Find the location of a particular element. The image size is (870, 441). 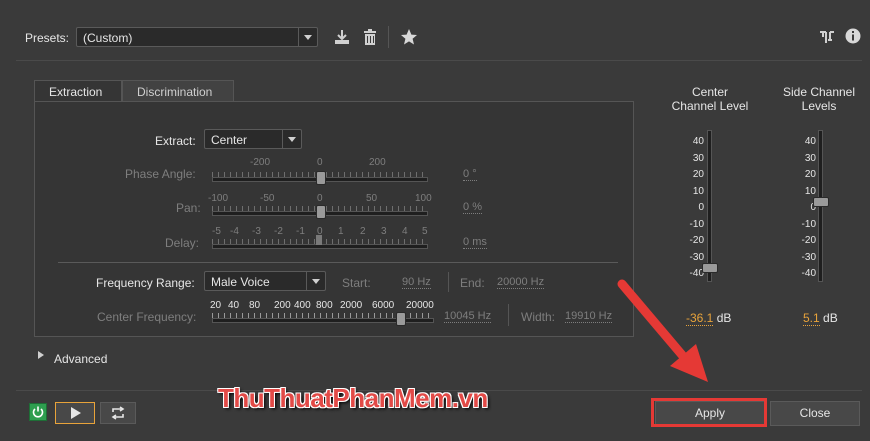

tick-label: -200 is located at coordinates (260, 162).